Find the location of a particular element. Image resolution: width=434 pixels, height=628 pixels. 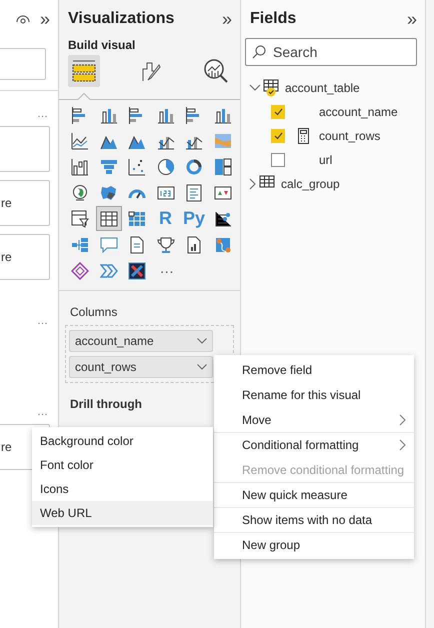

globe-icon is located at coordinates (80, 193).